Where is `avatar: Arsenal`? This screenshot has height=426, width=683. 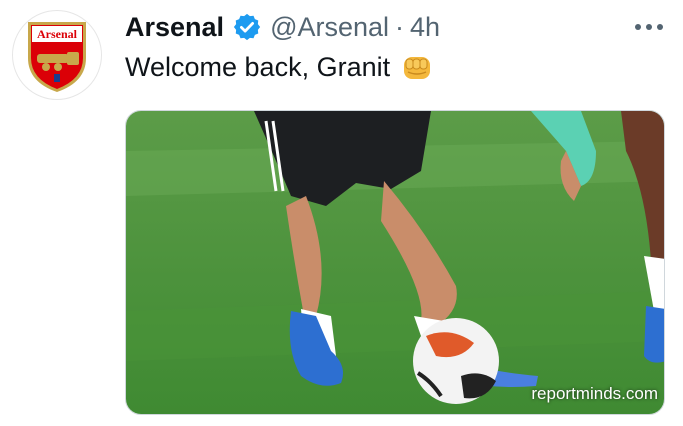
avatar: Arsenal is located at coordinates (57, 55).